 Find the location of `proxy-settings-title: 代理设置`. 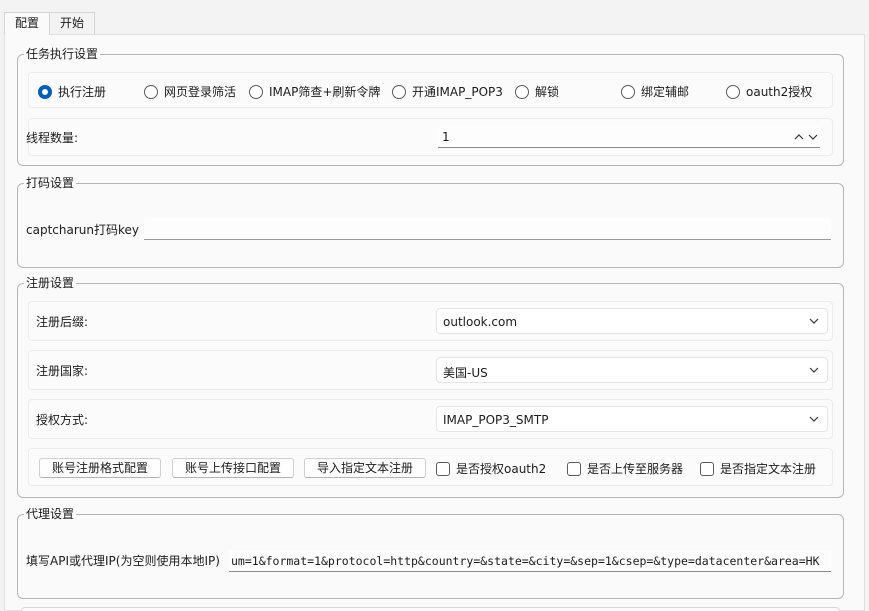

proxy-settings-title: 代理设置 is located at coordinates (50, 514).